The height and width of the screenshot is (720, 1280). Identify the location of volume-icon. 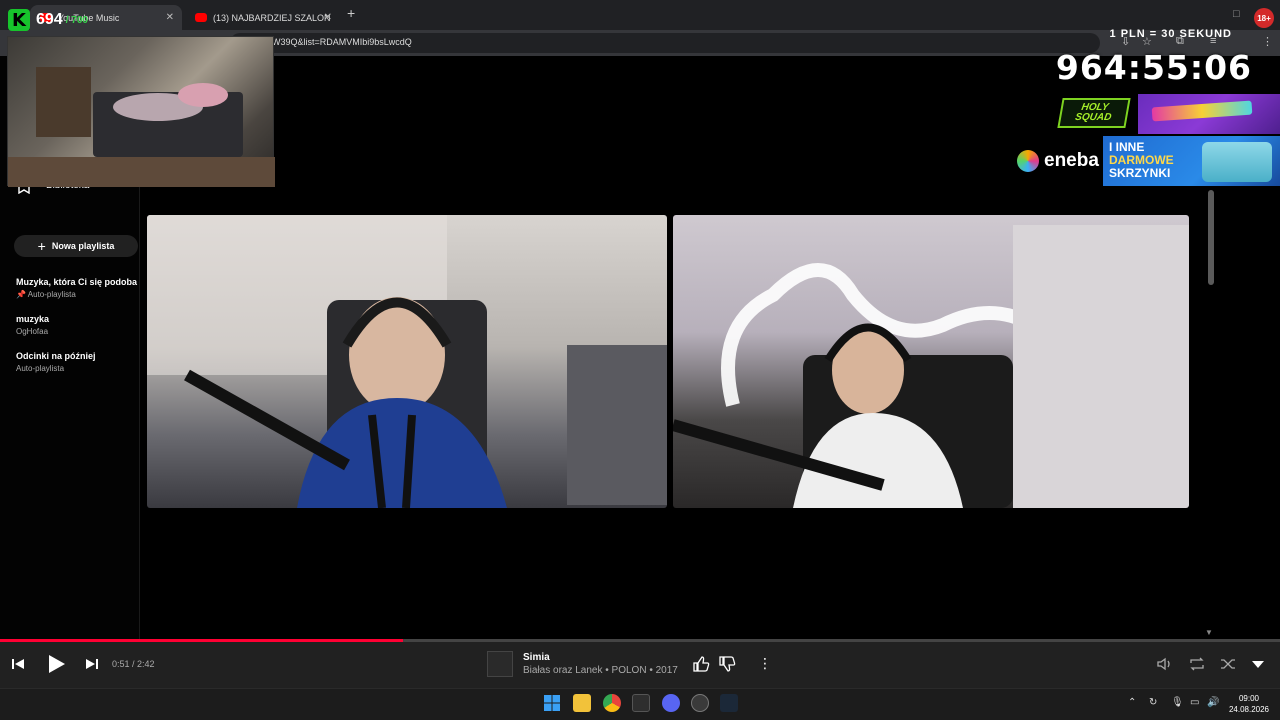
(1165, 664).